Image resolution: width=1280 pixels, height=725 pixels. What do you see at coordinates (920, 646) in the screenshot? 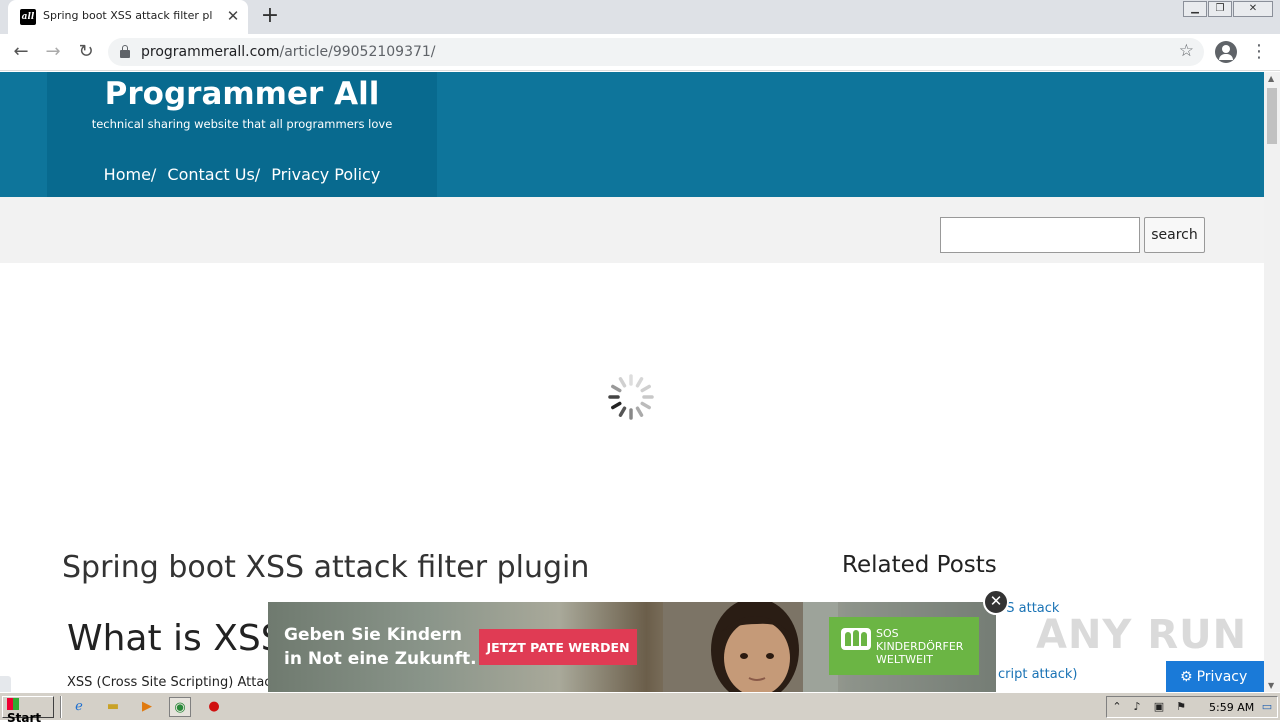
I see `ad-sos-name: SOS KINDERDÖRFER WELTWEIT` at bounding box center [920, 646].